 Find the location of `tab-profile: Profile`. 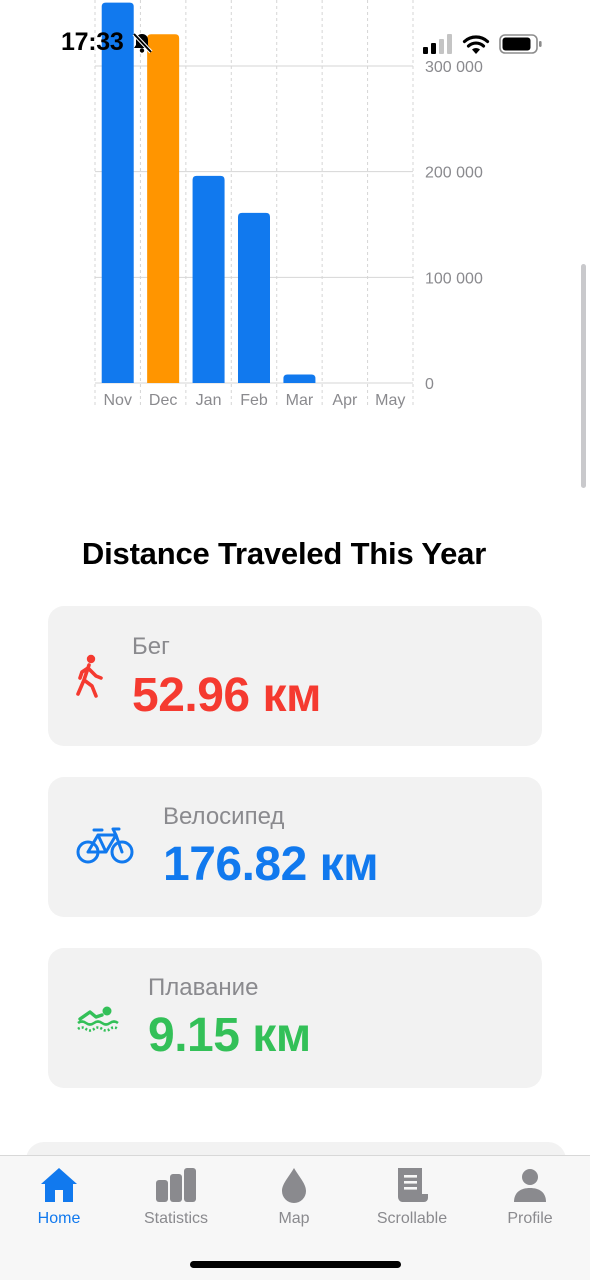

tab-profile: Profile is located at coordinates (530, 1201).